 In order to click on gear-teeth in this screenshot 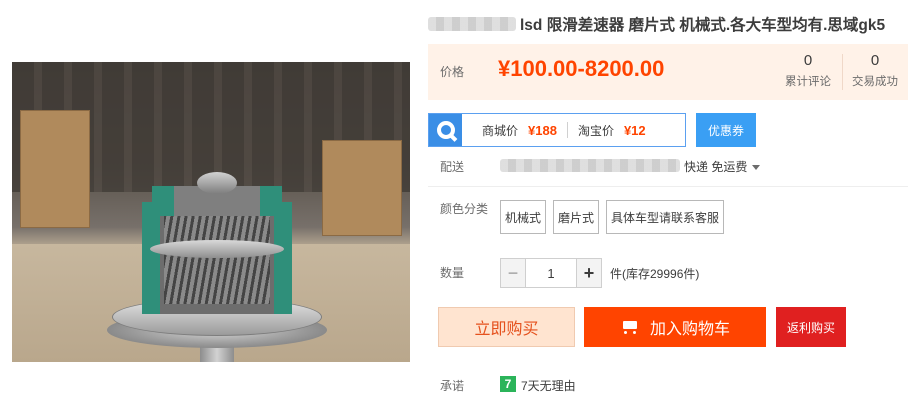, I will do `click(217, 258)`.